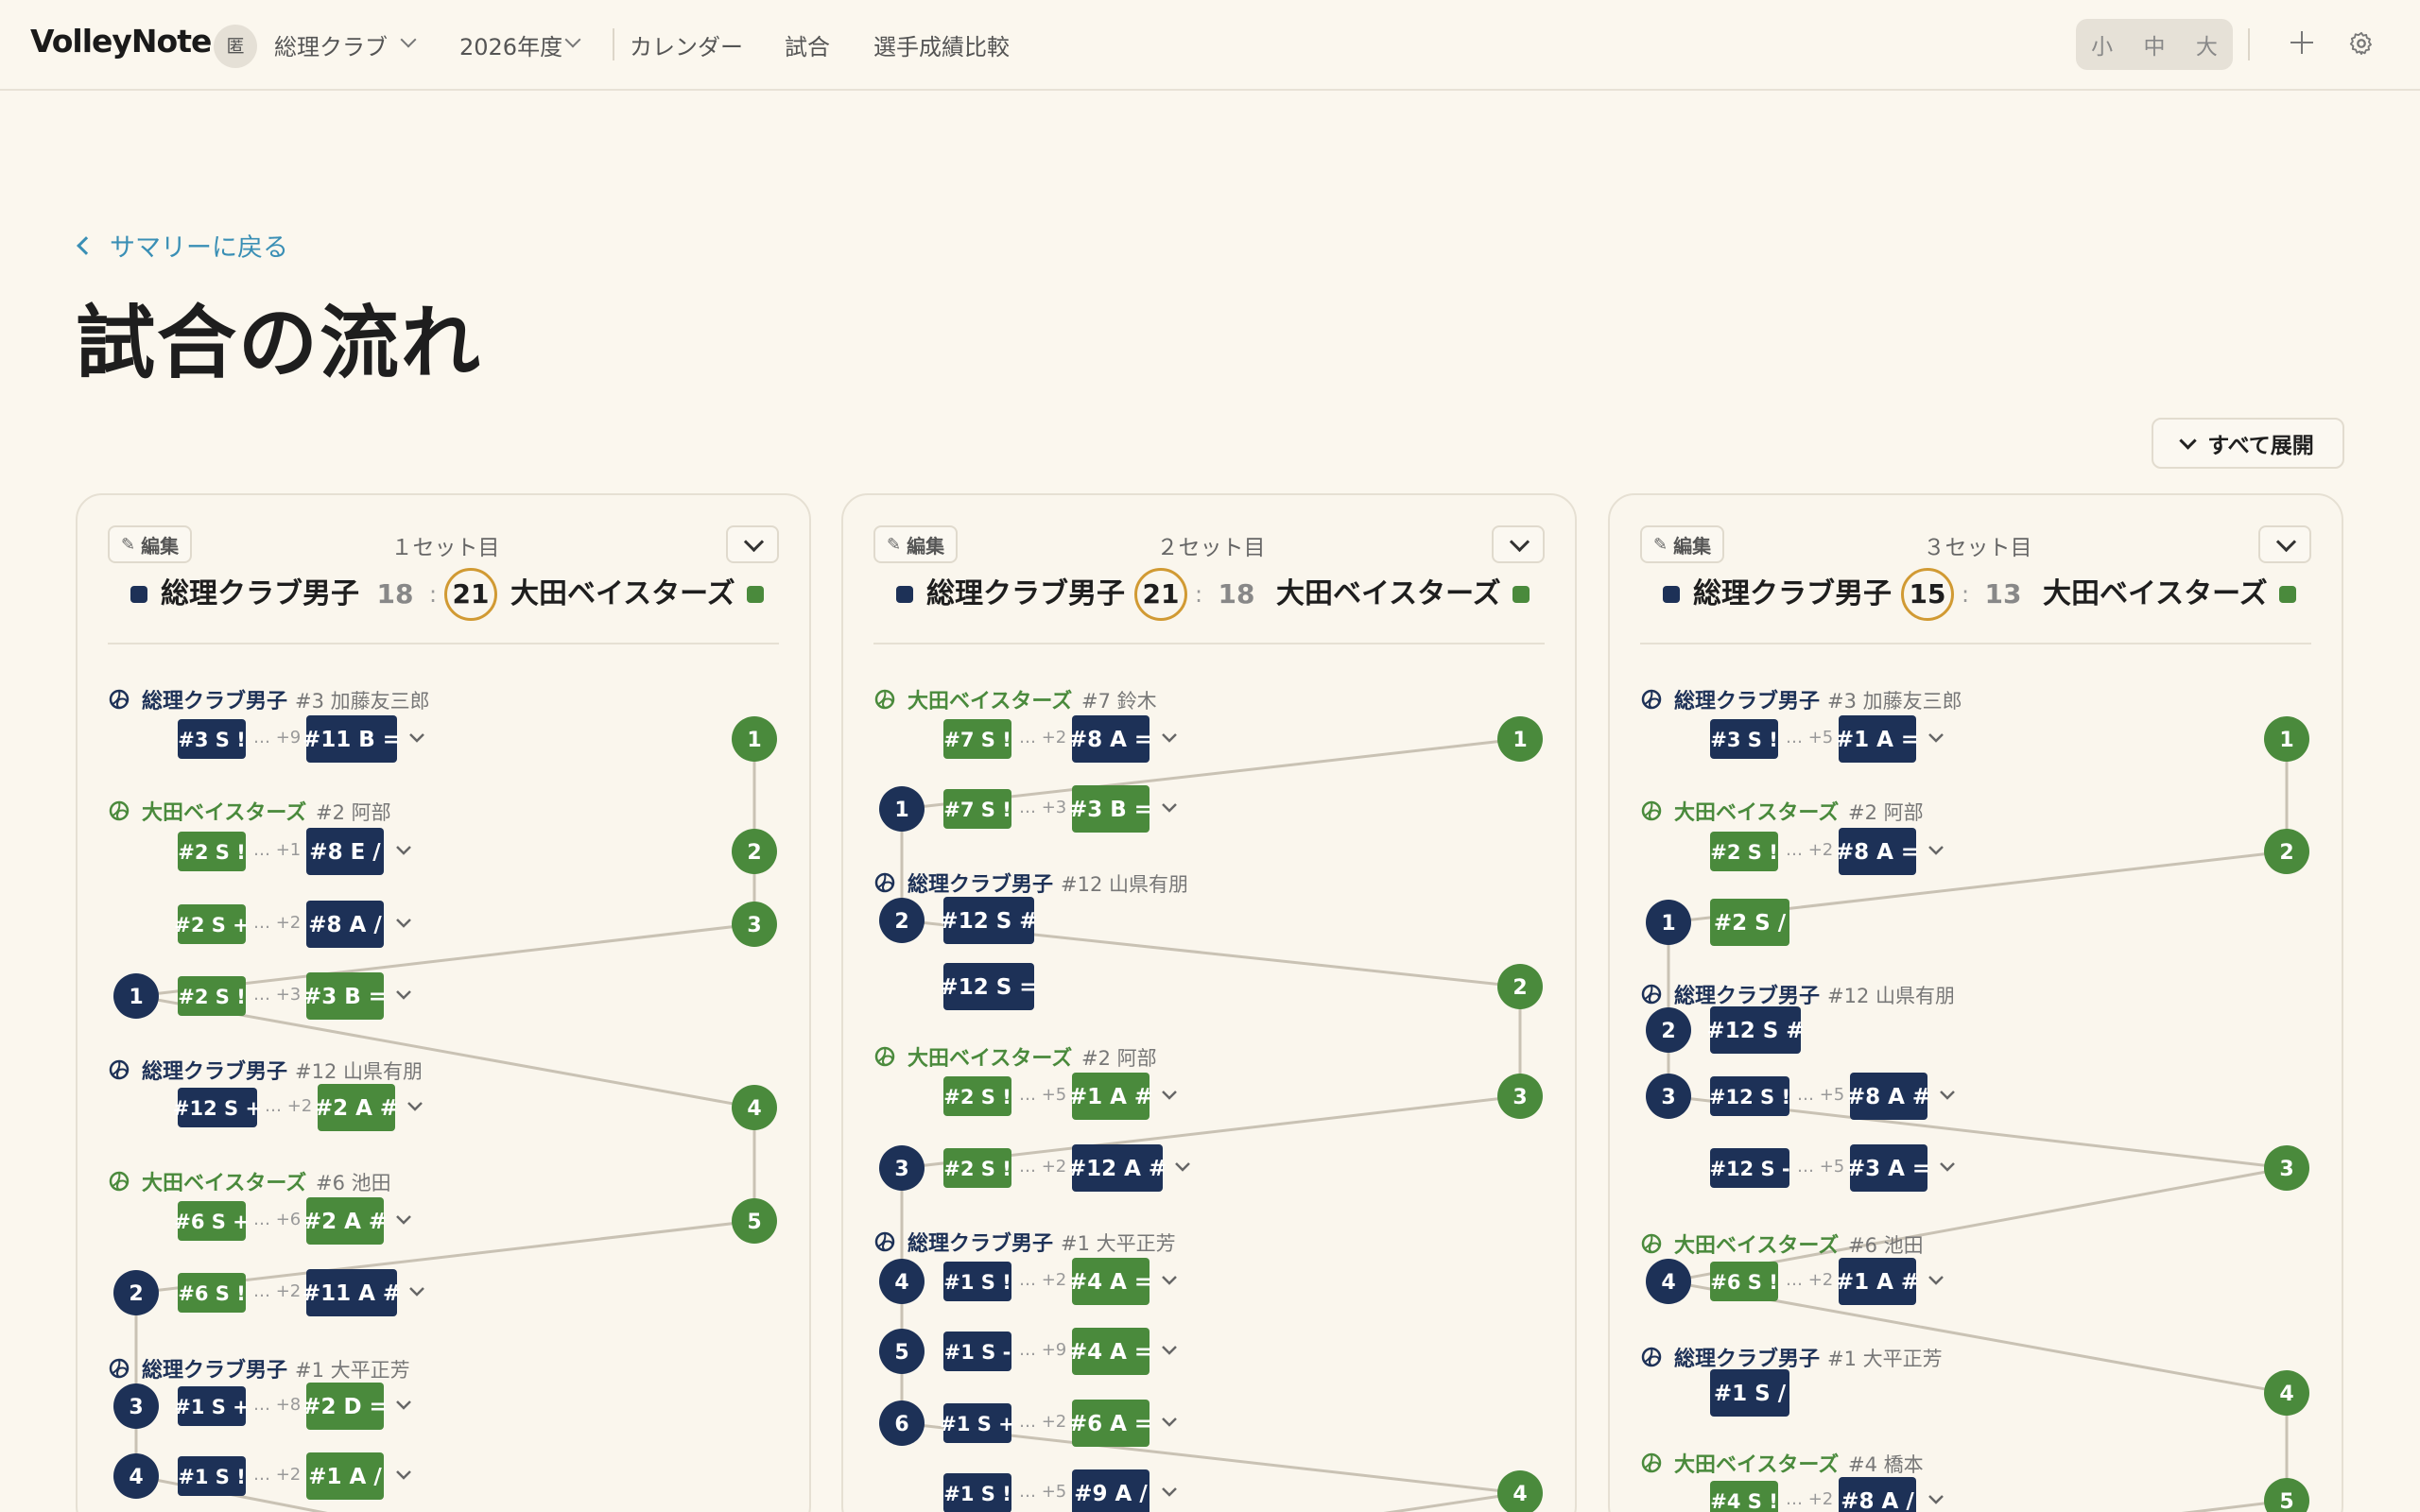 This screenshot has height=1512, width=2420. Describe the element at coordinates (293, 924) in the screenshot. I see `rally-row: #2 S +… +2 #8 A /` at that location.